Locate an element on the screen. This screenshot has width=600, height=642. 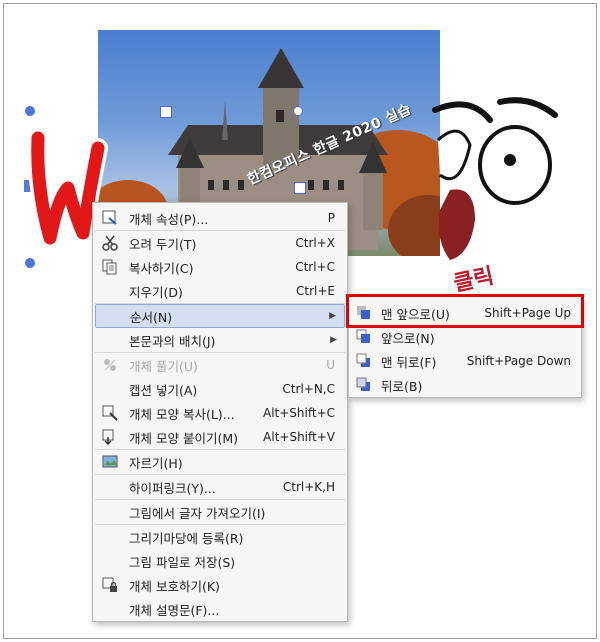
menu-item-ungroup: 개체 풀기(U) U is located at coordinates (220, 365).